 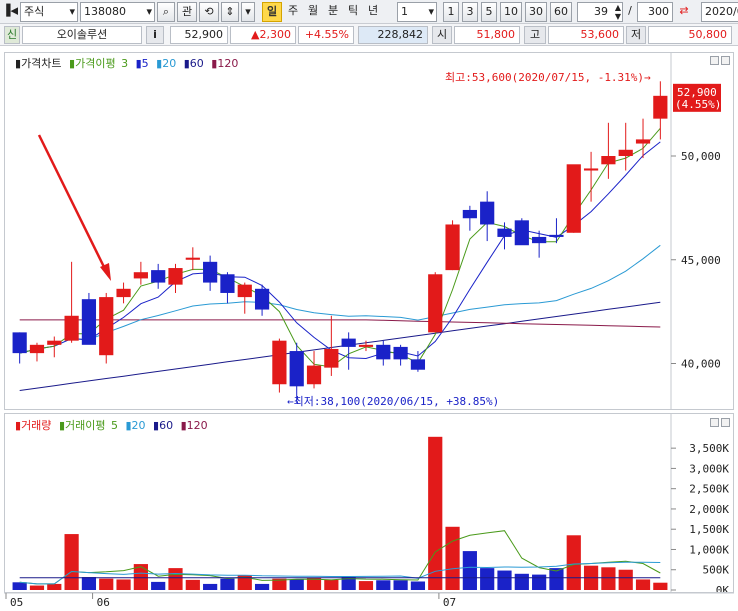 What do you see at coordinates (451, 12) in the screenshot?
I see `quick-1-button: 1` at bounding box center [451, 12].